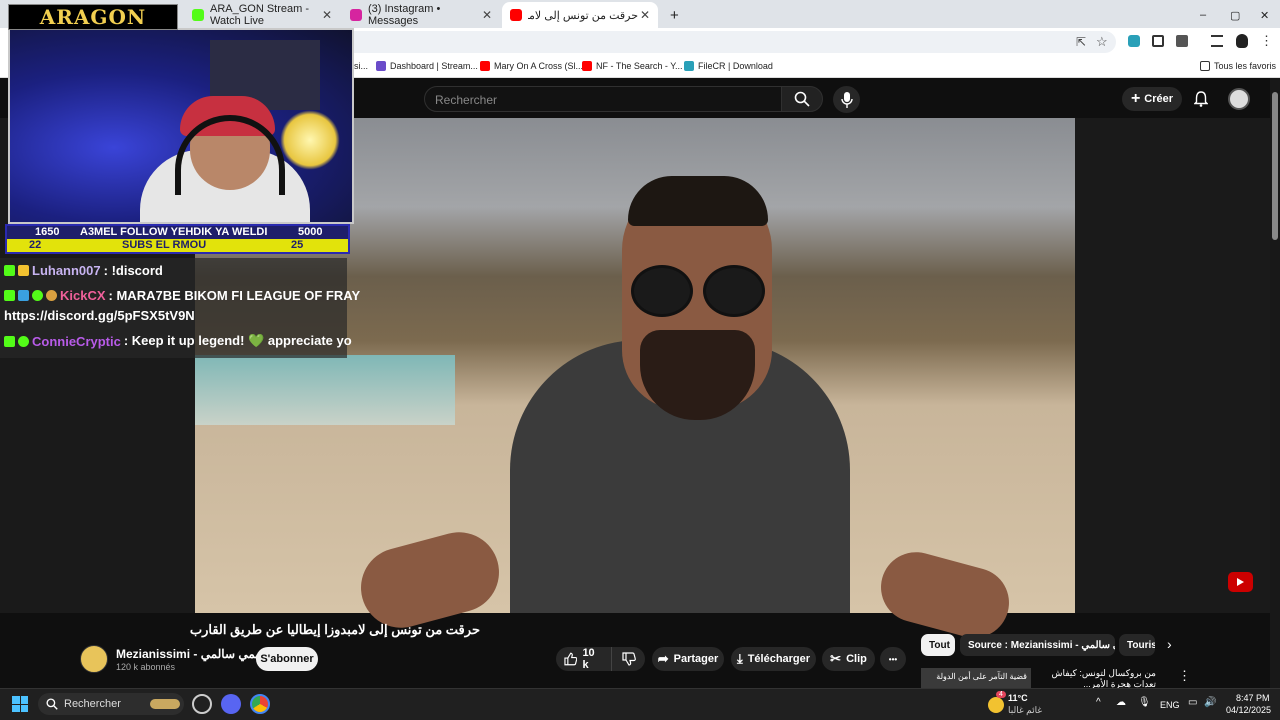 This screenshot has width=1280, height=720. What do you see at coordinates (111, 704) in the screenshot?
I see `taskbar-search: Rechercher` at bounding box center [111, 704].